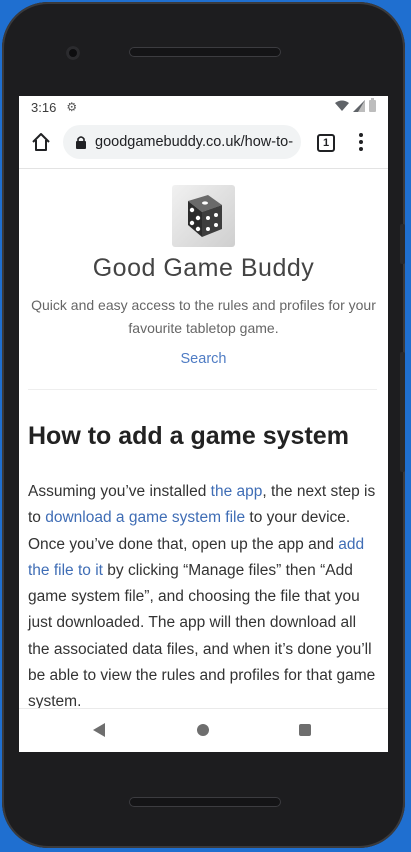 The height and width of the screenshot is (852, 411). Describe the element at coordinates (203, 107) in the screenshot. I see `status-bar: 3:16 ⚙` at that location.